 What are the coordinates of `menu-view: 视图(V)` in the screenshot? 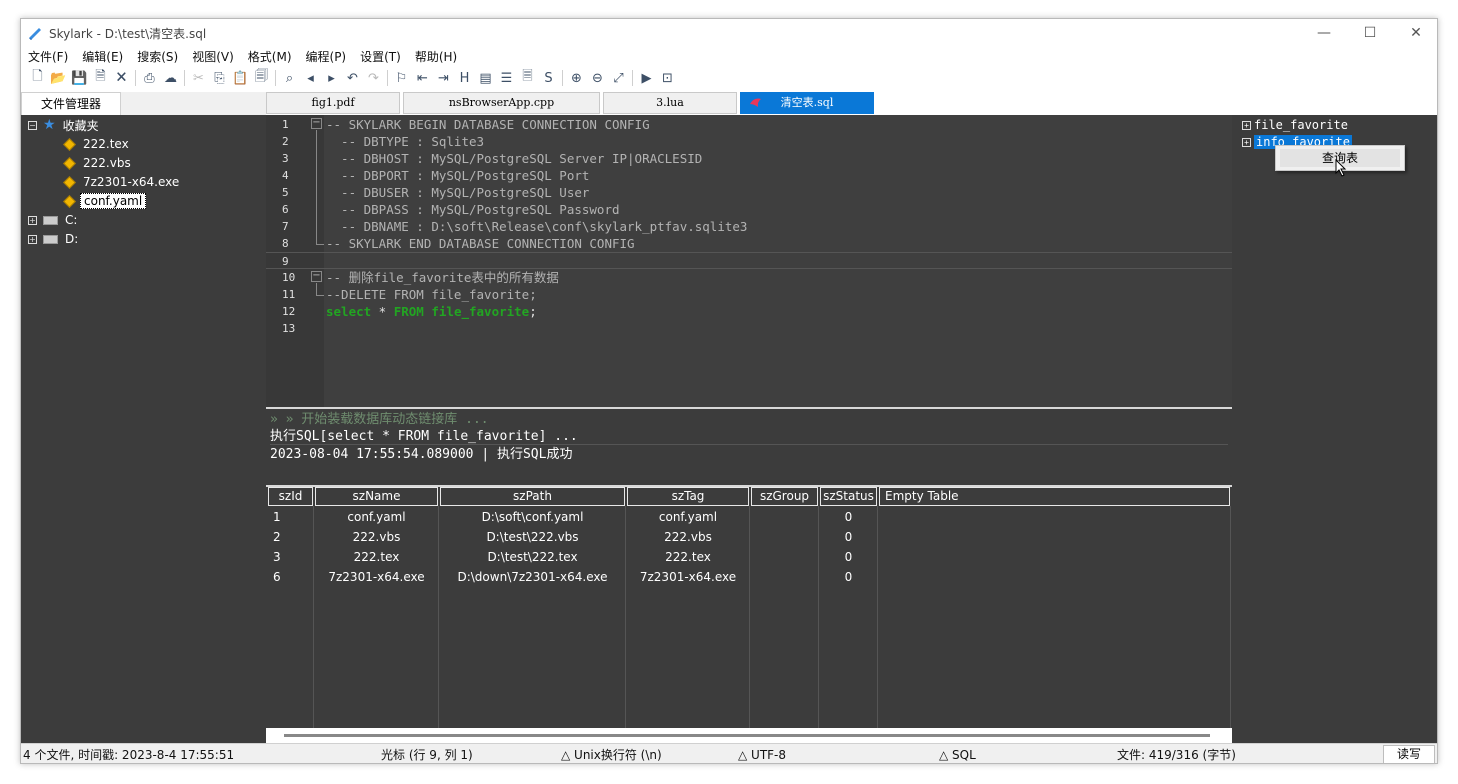 It's located at (213, 57).